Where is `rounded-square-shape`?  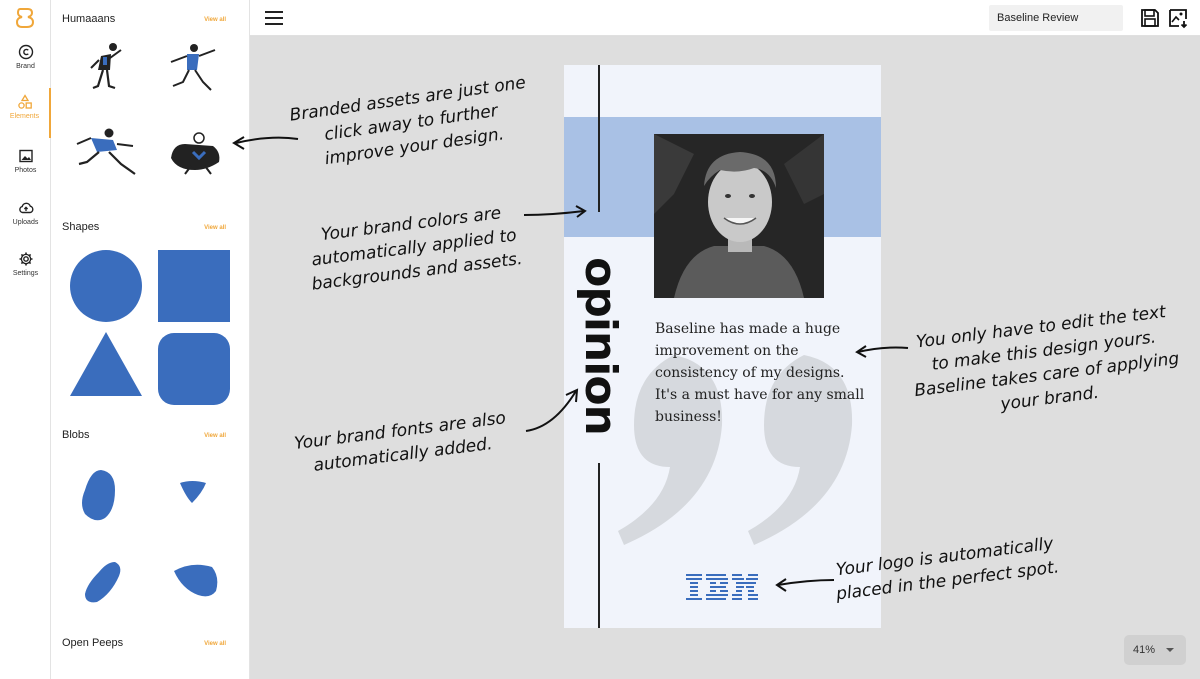 rounded-square-shape is located at coordinates (194, 369).